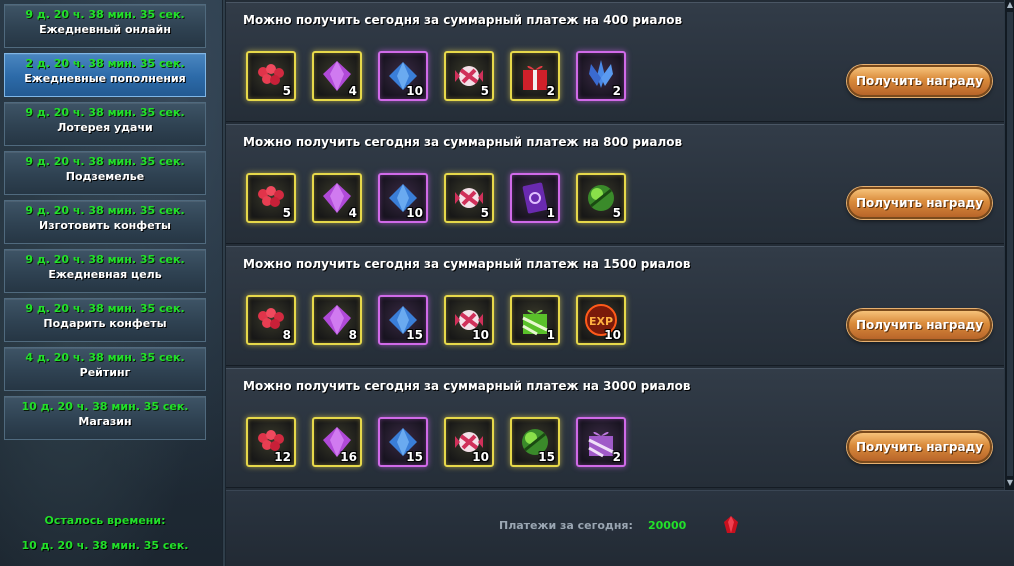 This screenshot has width=1014, height=566. Describe the element at coordinates (105, 127) in the screenshot. I see `sidebar-item-label: Лотерея удачи` at that location.